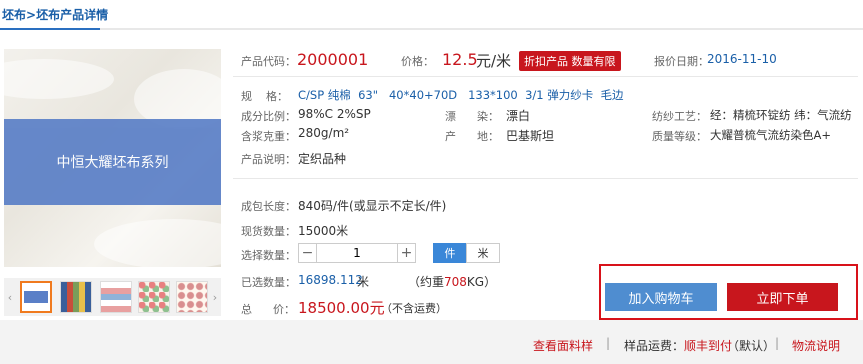 This screenshot has width=863, height=364. Describe the element at coordinates (268, 309) in the screenshot. I see `total-label: 总 价：` at that location.